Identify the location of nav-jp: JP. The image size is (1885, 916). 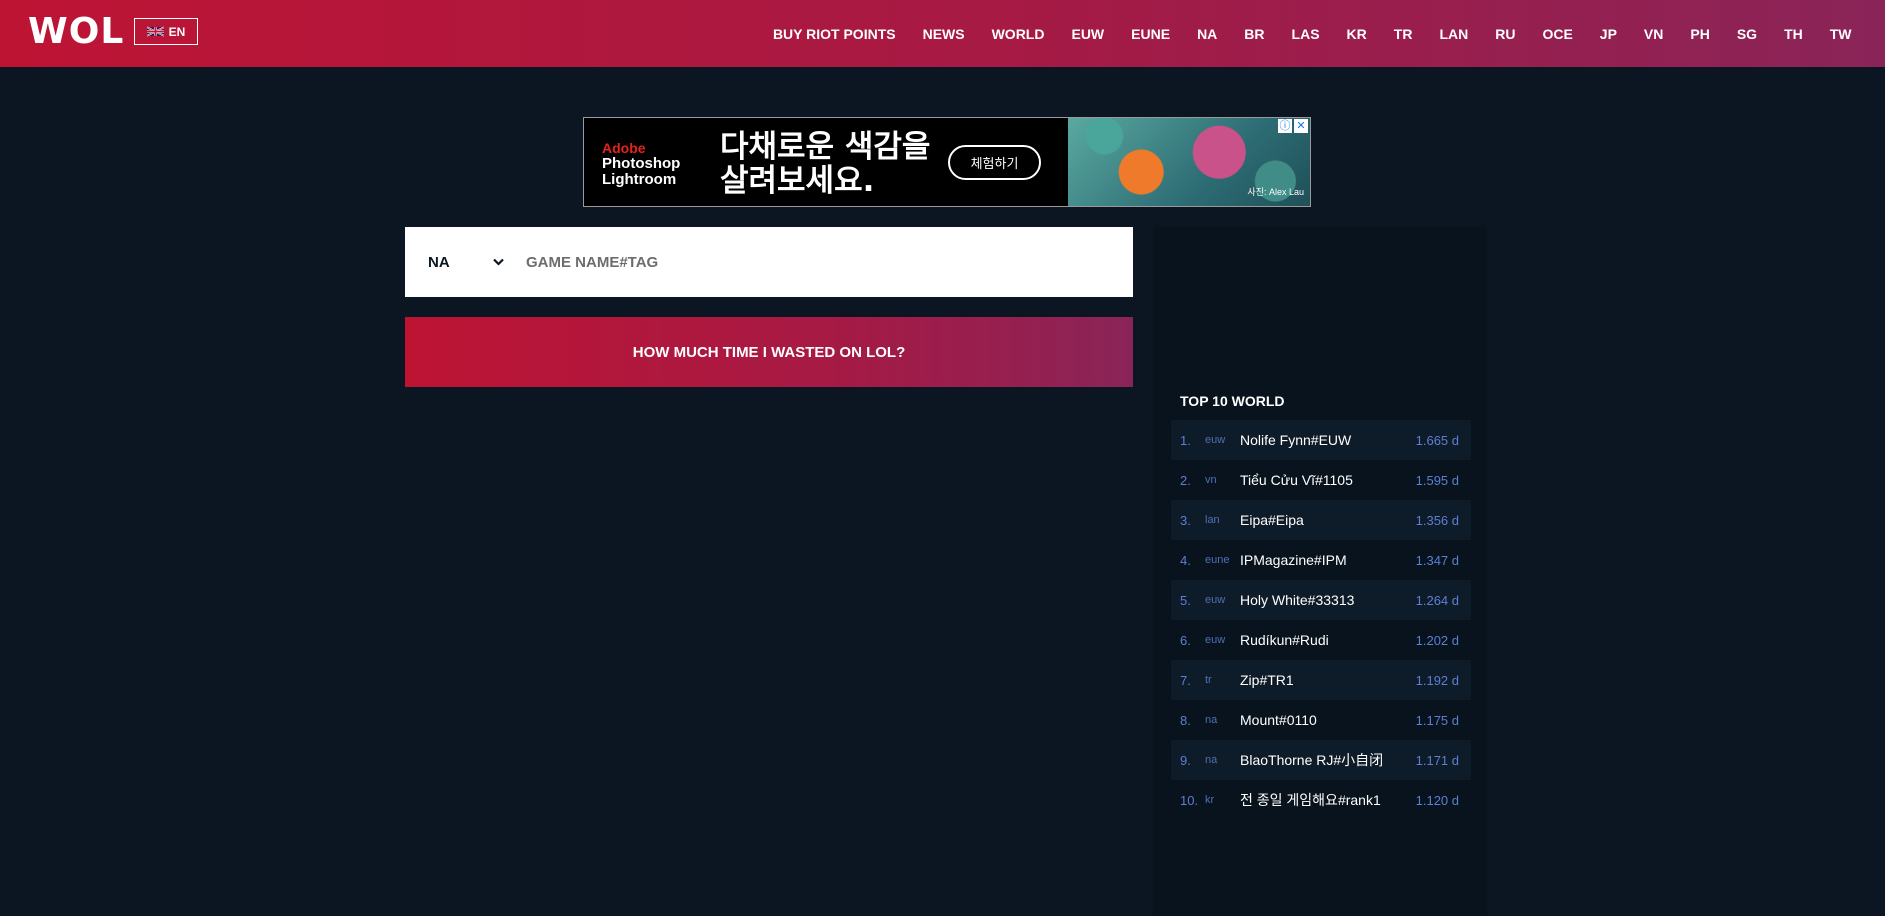
(1608, 34).